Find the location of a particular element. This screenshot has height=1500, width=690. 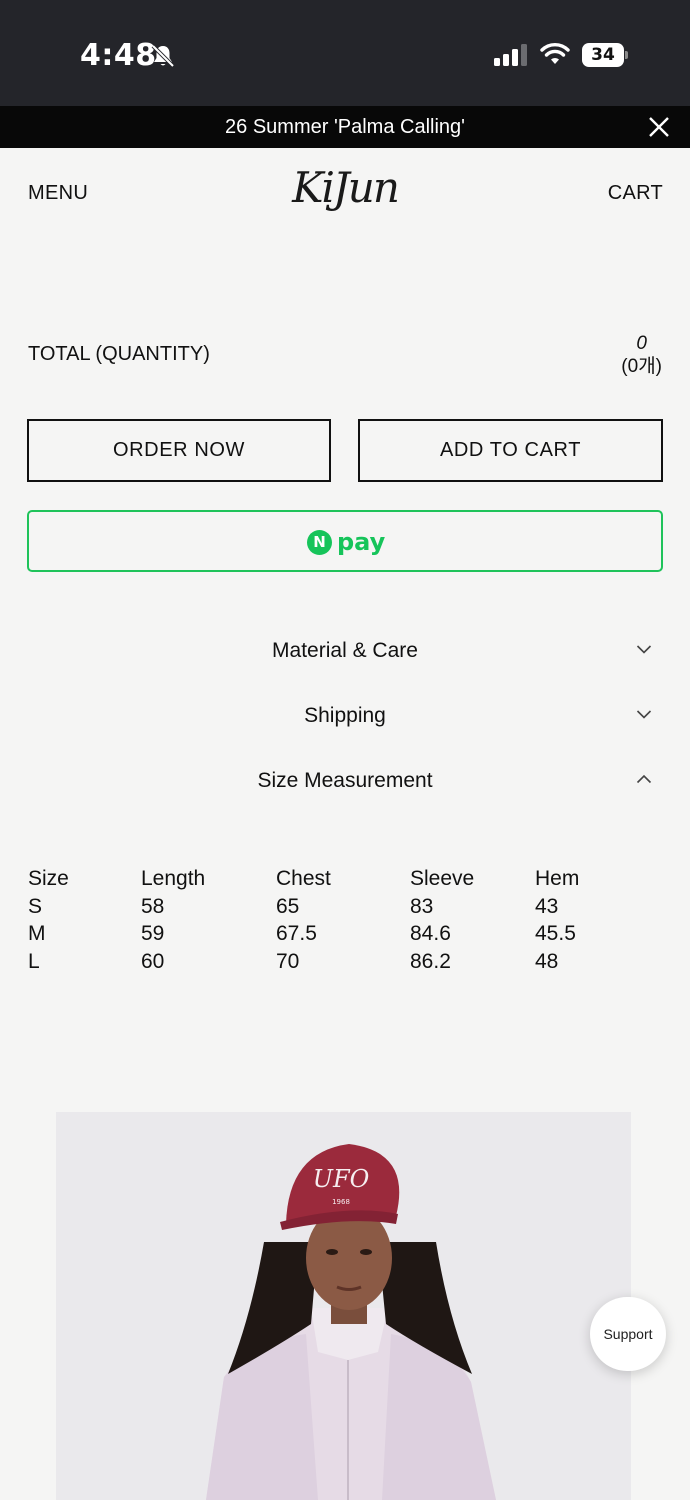

table-cell: 48 is located at coordinates (547, 961).